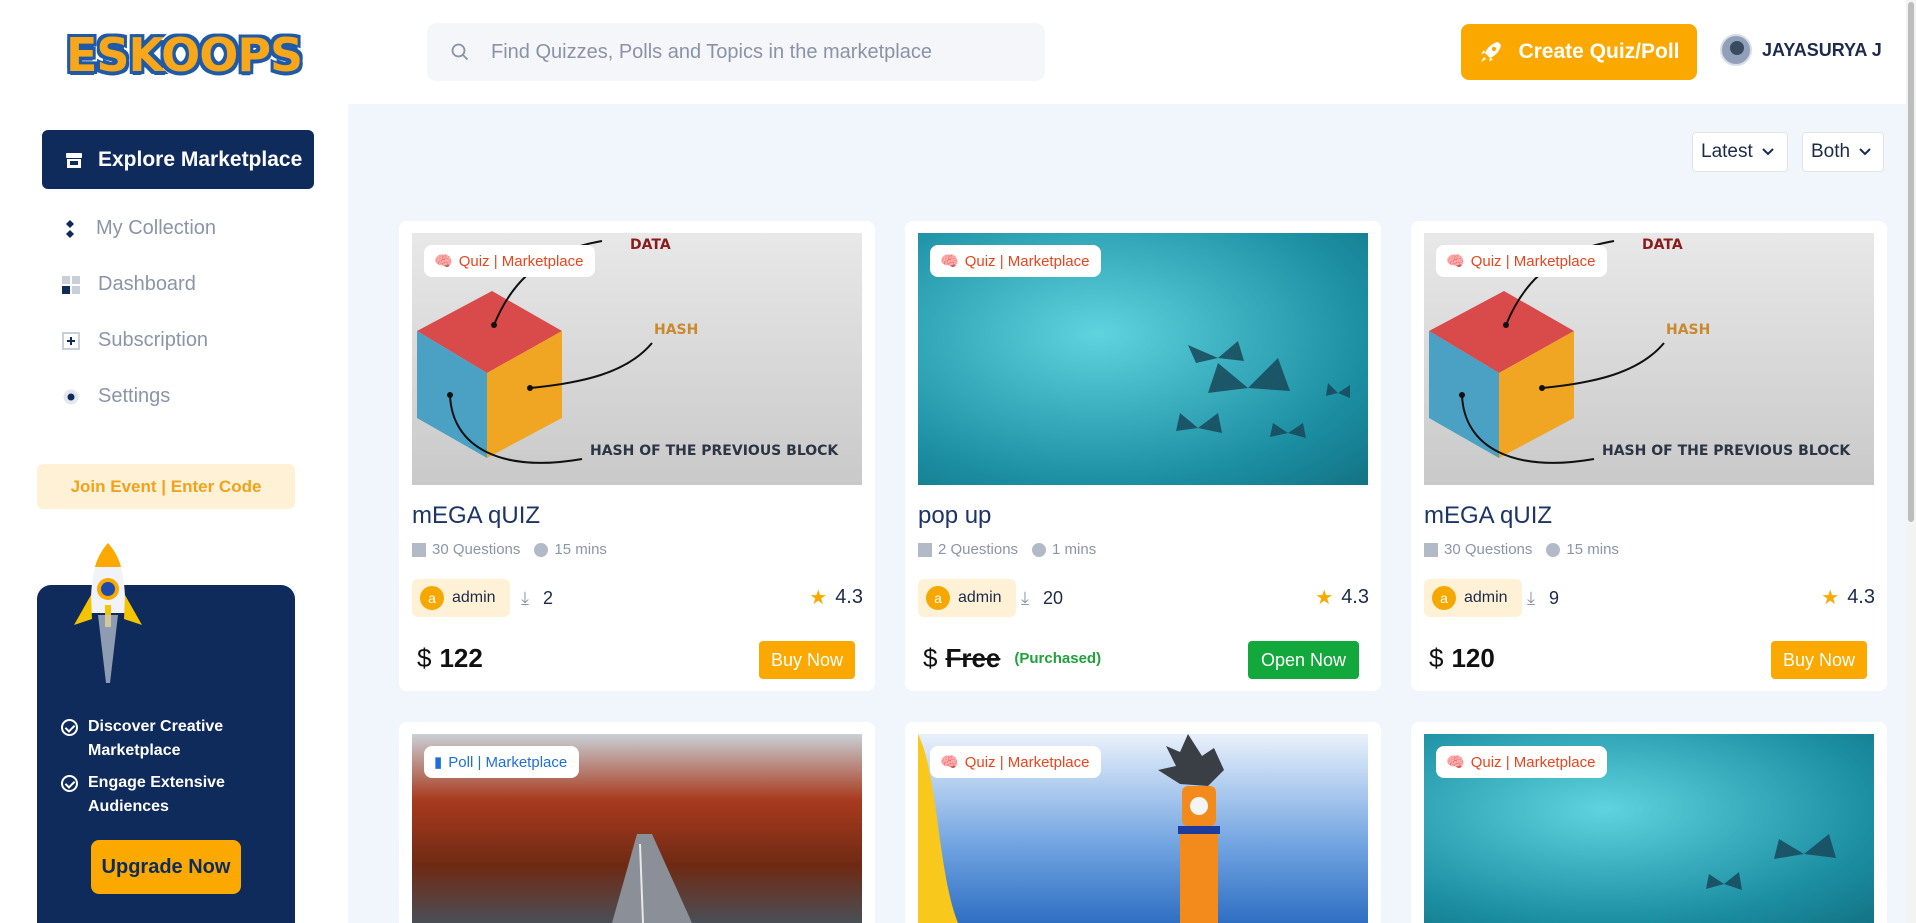 The height and width of the screenshot is (923, 1916). I want to click on create-quiz-poll-button: Create Quiz/Poll, so click(1579, 52).